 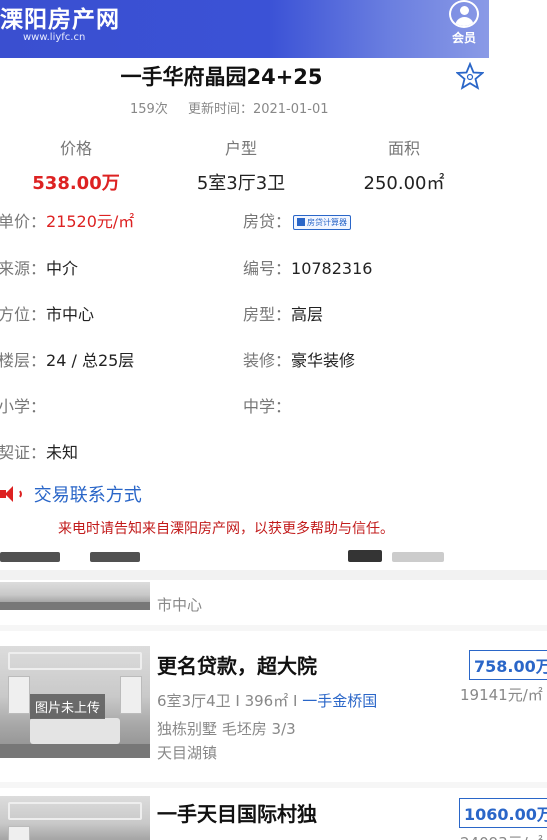 What do you see at coordinates (39, 452) in the screenshot?
I see `deed-row: 契证：未知` at bounding box center [39, 452].